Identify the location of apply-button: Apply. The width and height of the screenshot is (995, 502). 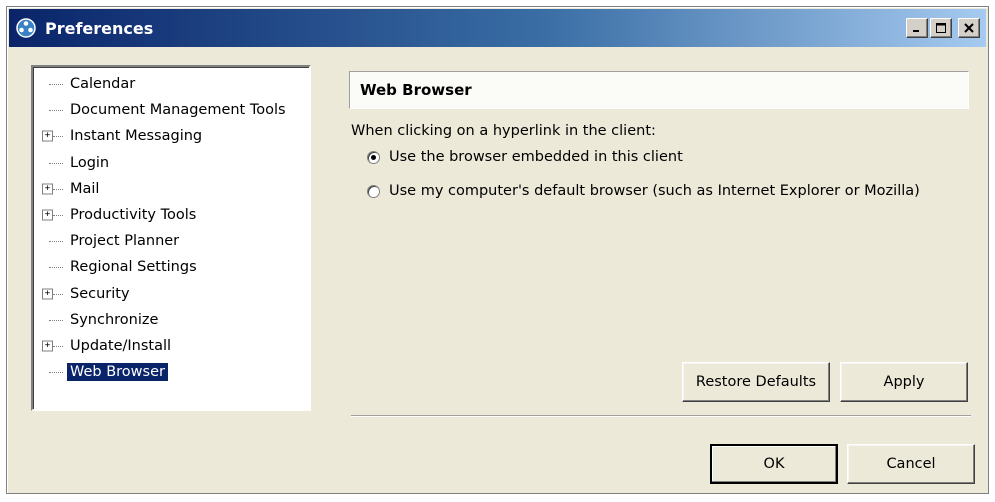
(904, 382).